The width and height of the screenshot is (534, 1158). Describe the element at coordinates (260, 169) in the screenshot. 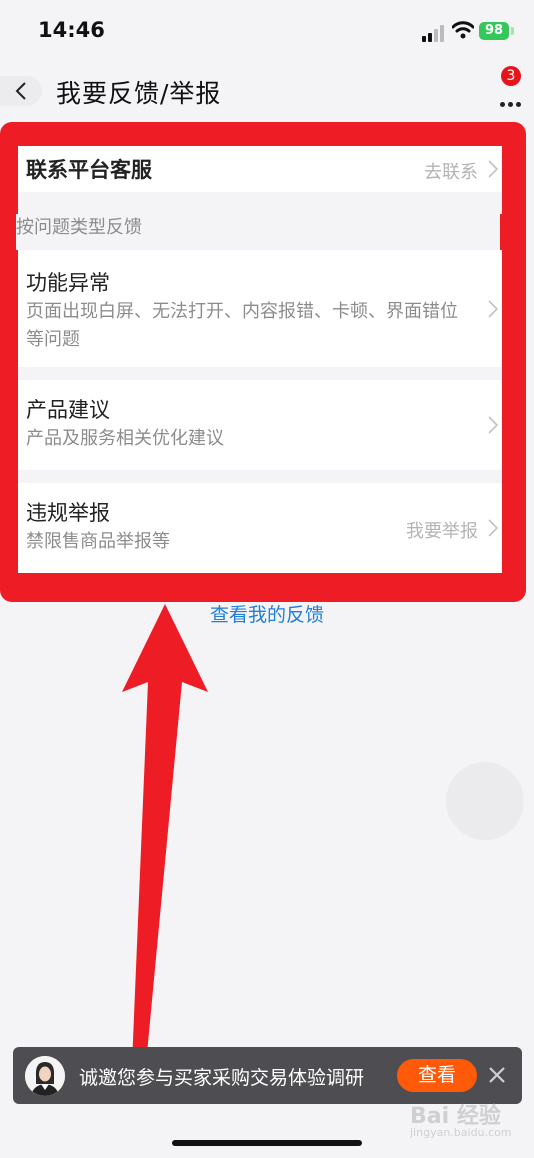

I see `contact-service-row: 联系平台客服 去联系` at that location.